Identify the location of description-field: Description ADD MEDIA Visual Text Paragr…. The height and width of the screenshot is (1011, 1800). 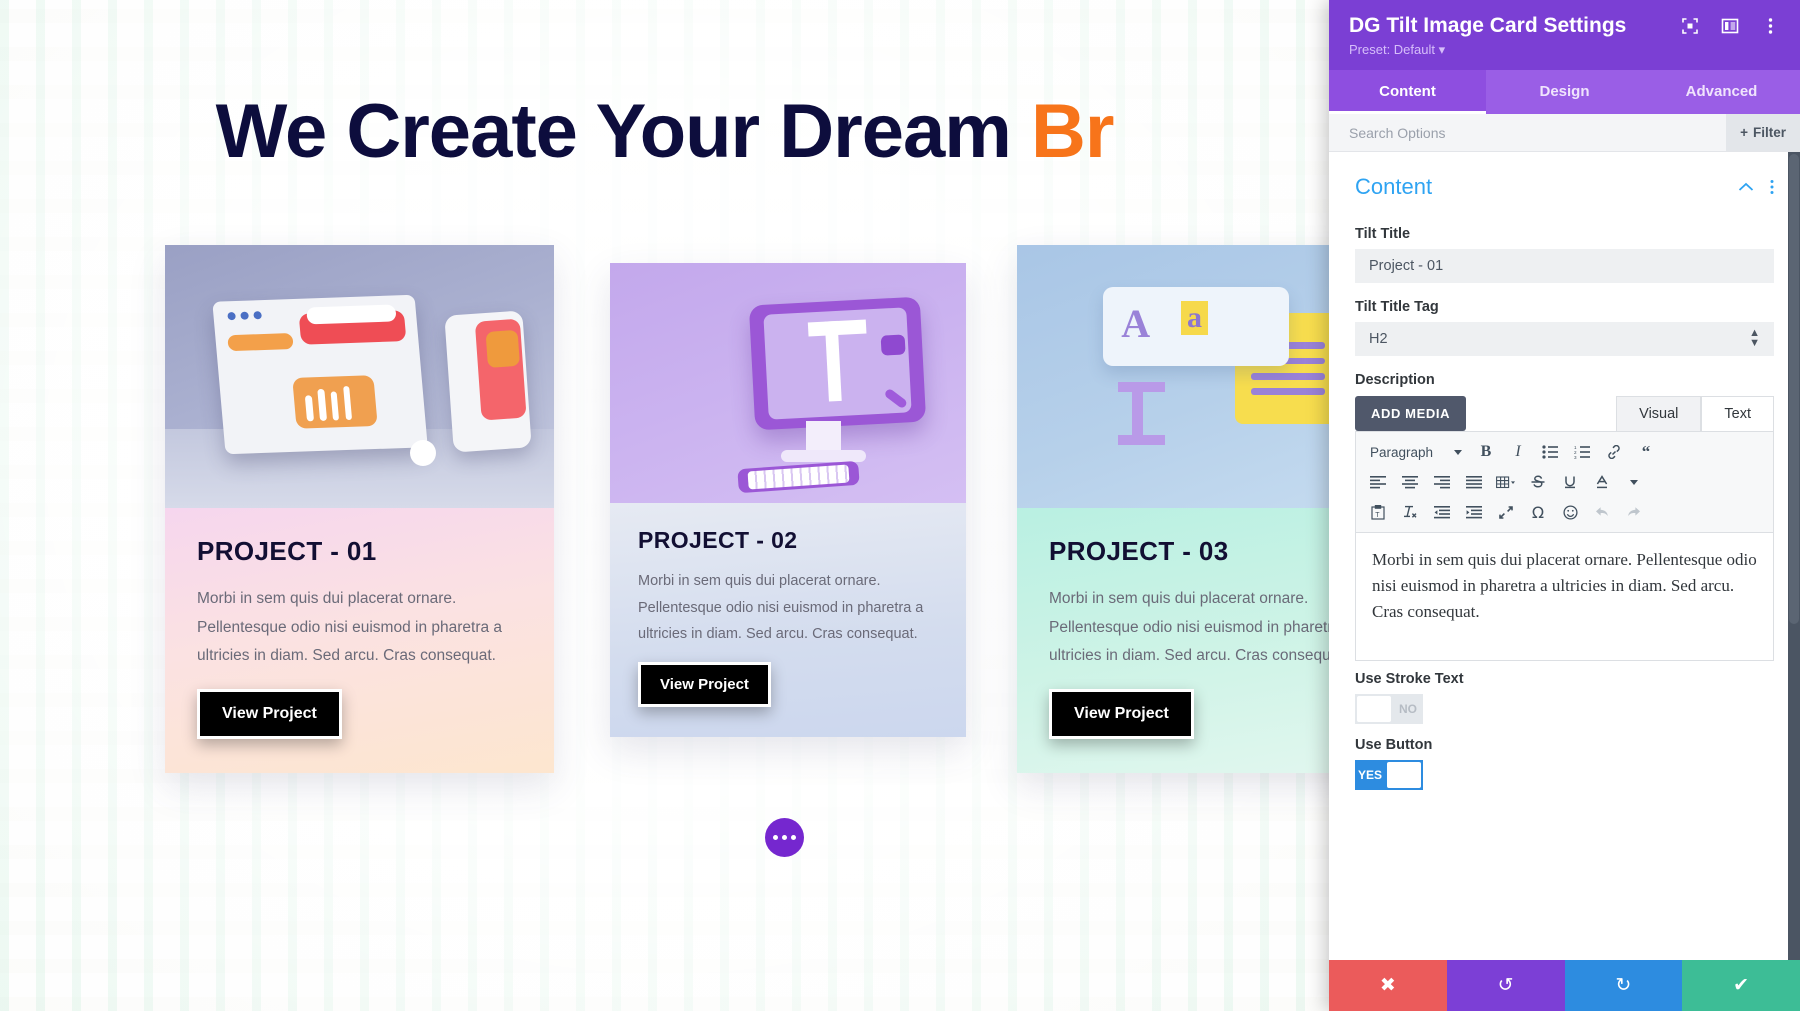
(1564, 516).